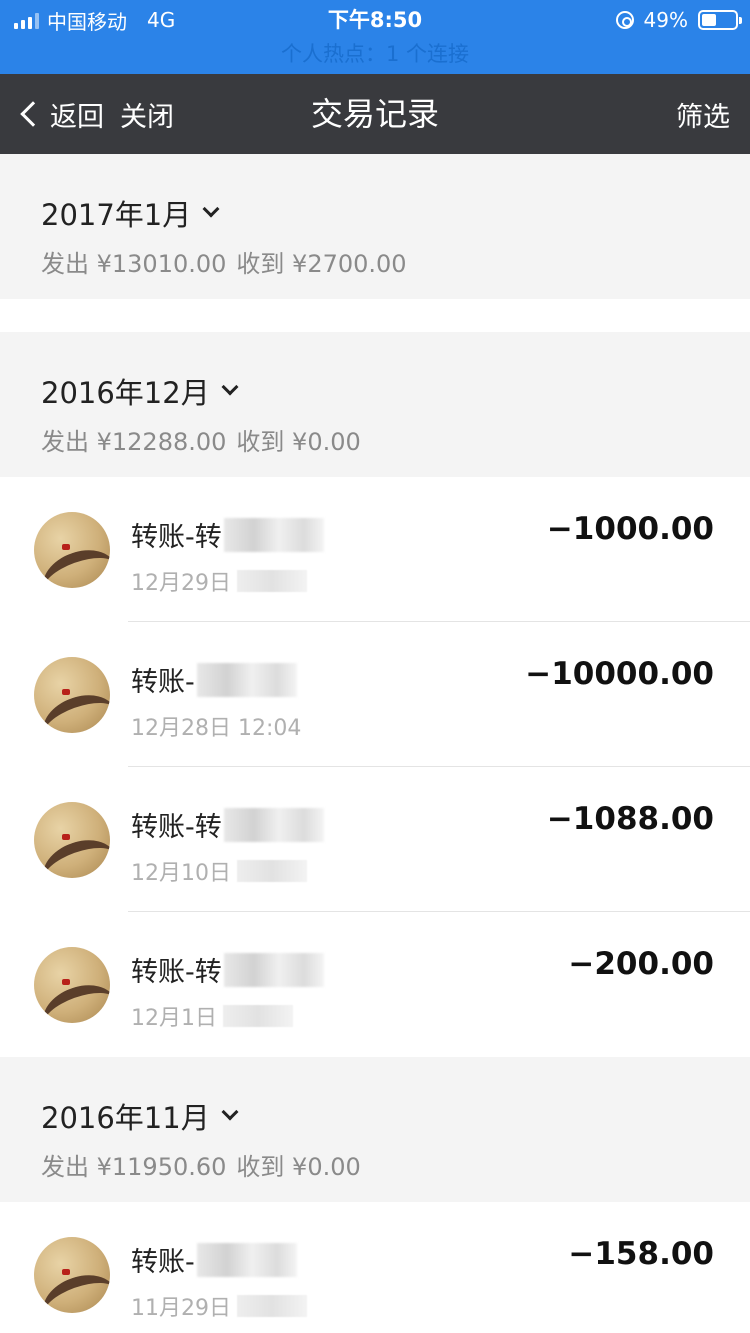 The image size is (750, 1333). I want to click on transaction-date: 11月29日, so click(181, 1308).